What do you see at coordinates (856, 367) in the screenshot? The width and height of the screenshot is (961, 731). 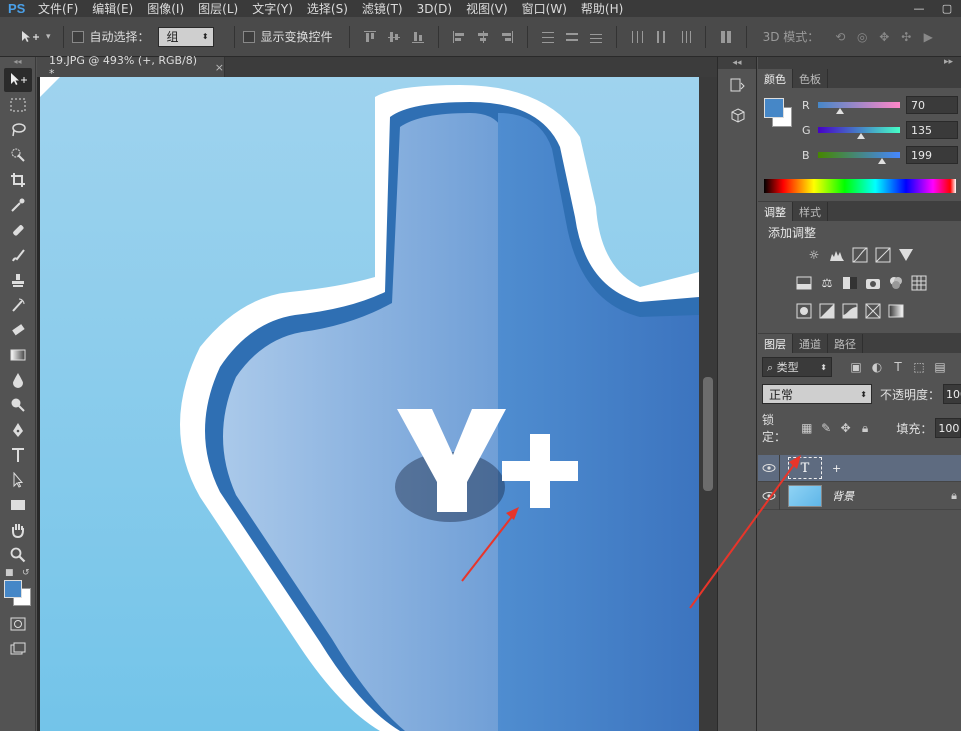 I see `filter-pixel-icon: ▣` at bounding box center [856, 367].